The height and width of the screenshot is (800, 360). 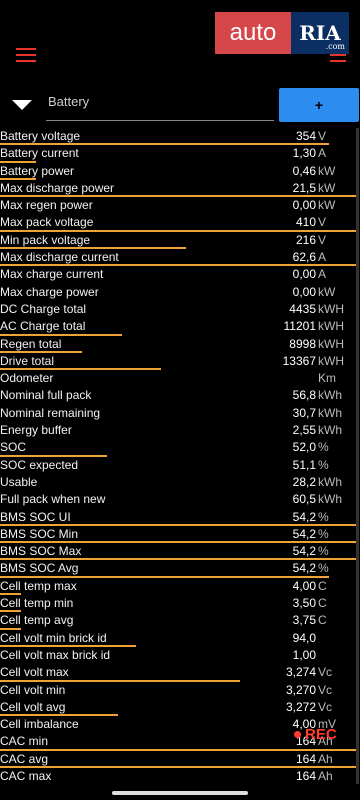 What do you see at coordinates (304, 603) in the screenshot?
I see `metric-value: 3,50` at bounding box center [304, 603].